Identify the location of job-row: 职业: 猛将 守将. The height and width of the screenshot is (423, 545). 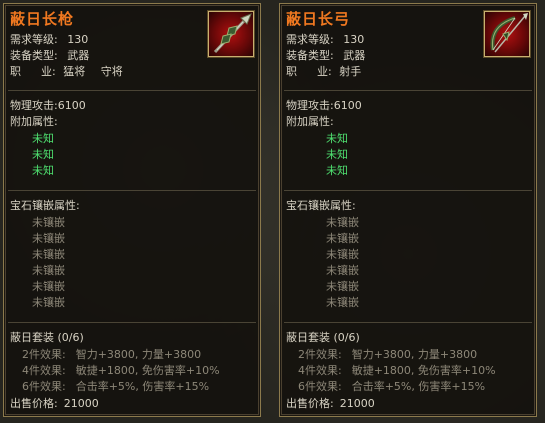
(66, 71).